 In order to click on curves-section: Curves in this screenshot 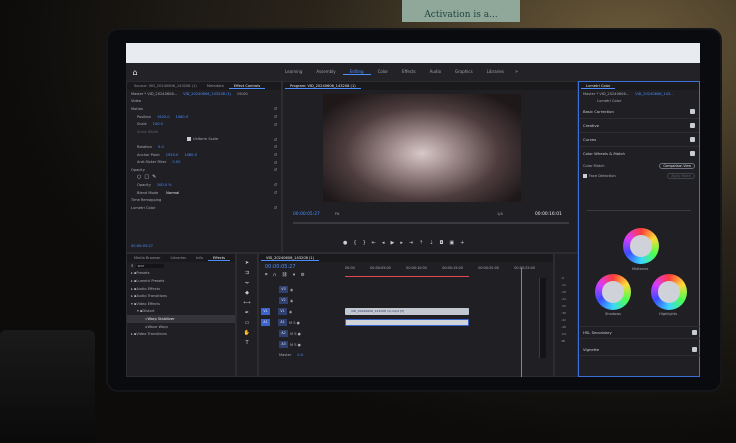, I will do `click(639, 140)`.